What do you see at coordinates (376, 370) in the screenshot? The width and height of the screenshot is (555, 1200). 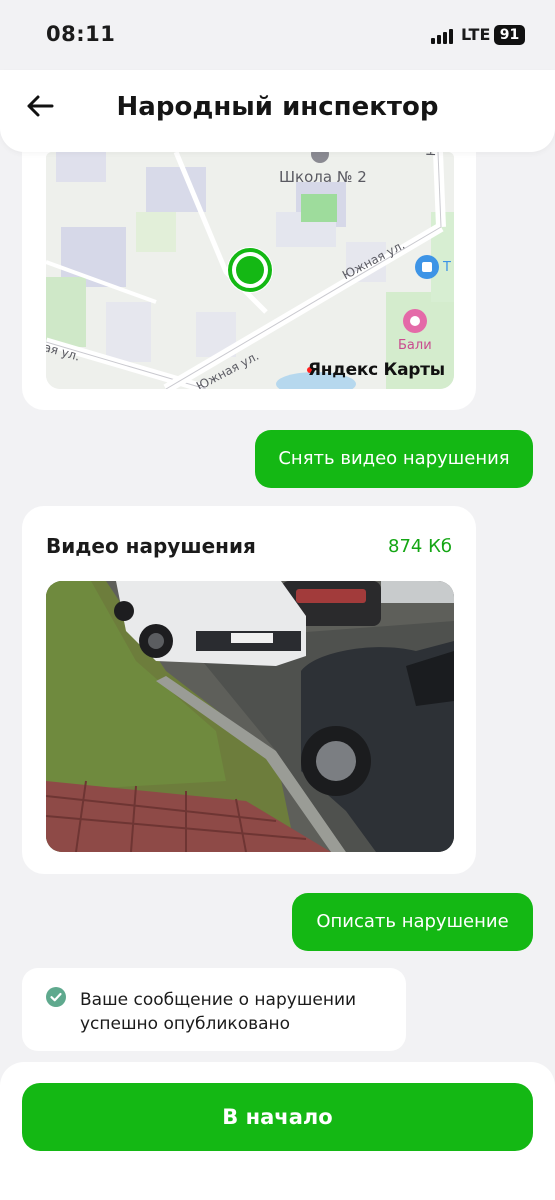 I see `map-brand-logo: Яндекс Карты` at bounding box center [376, 370].